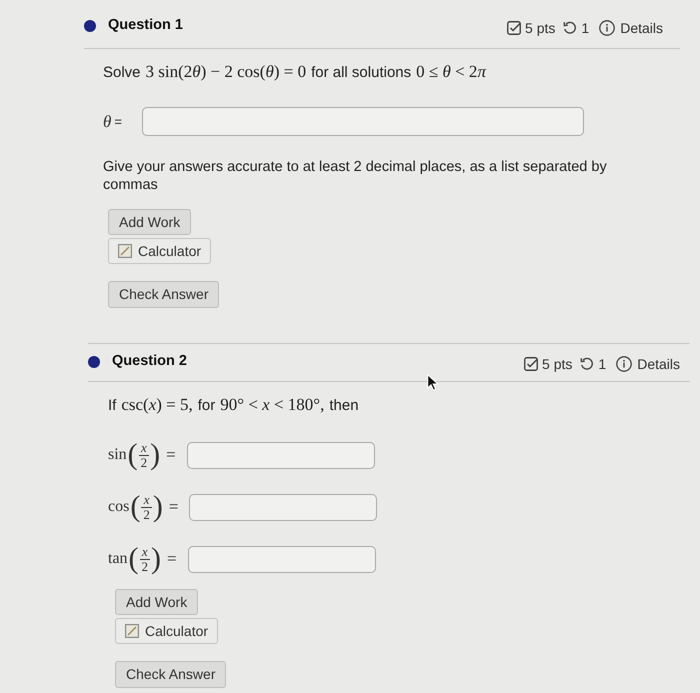 The height and width of the screenshot is (693, 700). I want to click on mouse-cursor-icon, so click(433, 382).